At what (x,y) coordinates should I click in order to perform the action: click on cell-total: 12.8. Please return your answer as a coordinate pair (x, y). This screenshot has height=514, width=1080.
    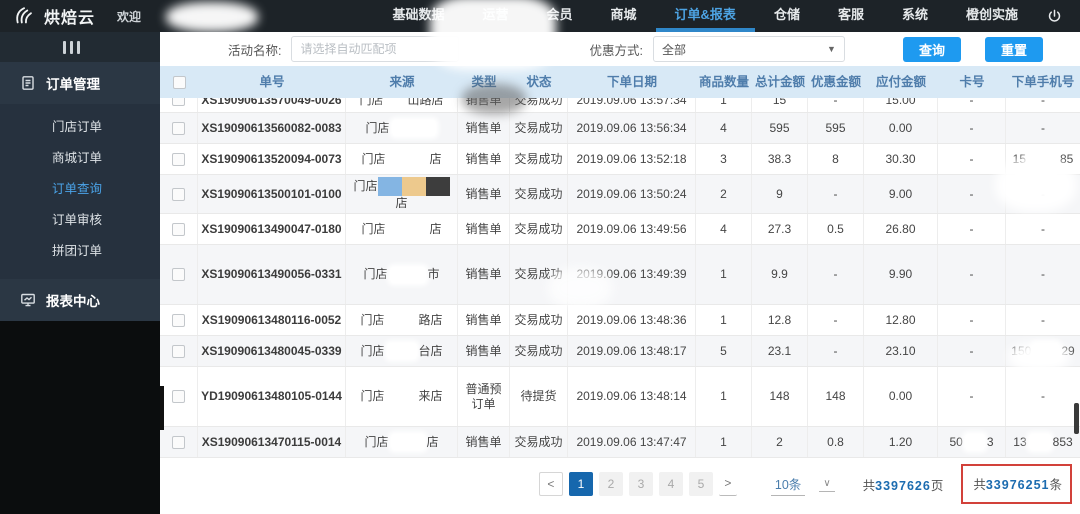
    Looking at the image, I should click on (780, 320).